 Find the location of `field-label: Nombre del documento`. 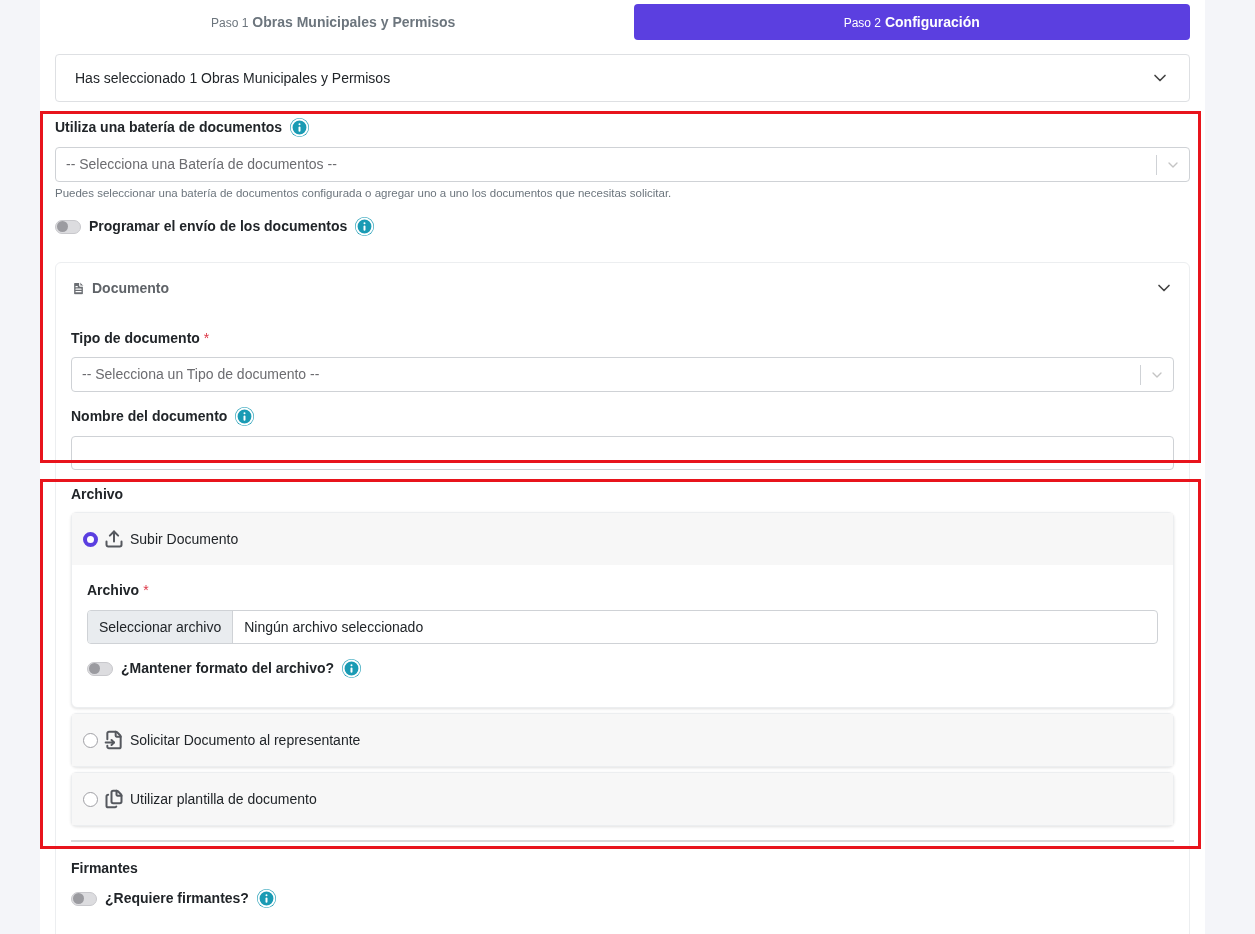

field-label: Nombre del documento is located at coordinates (149, 417).